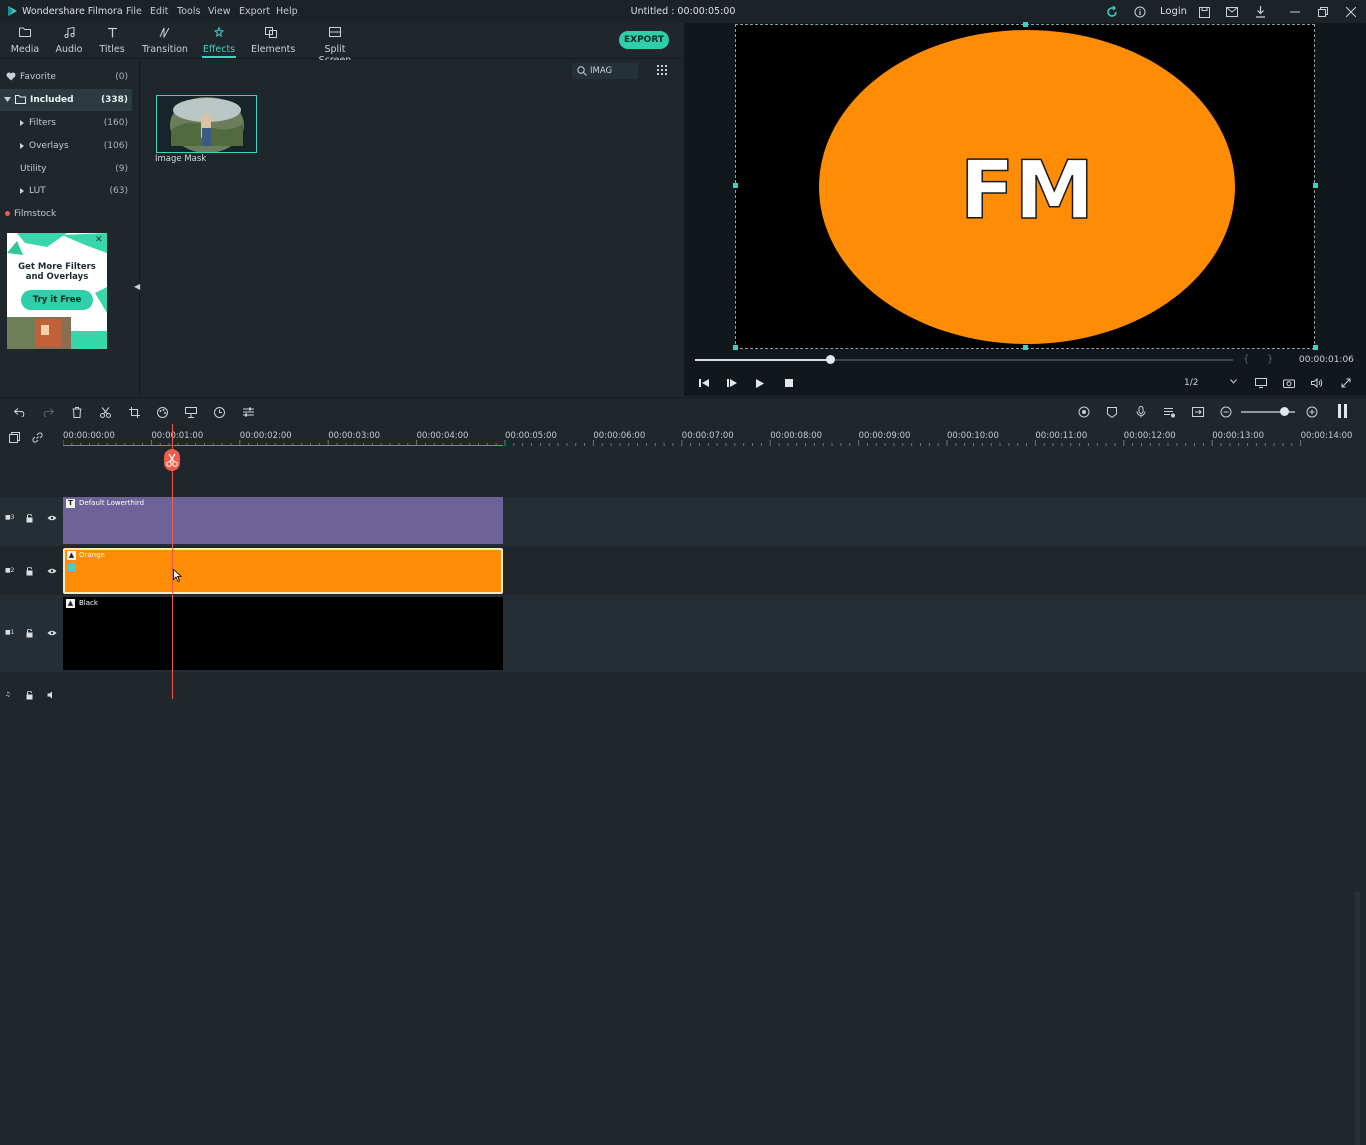 This screenshot has height=1145, width=1366. I want to click on tab-effects: Effects, so click(219, 41).